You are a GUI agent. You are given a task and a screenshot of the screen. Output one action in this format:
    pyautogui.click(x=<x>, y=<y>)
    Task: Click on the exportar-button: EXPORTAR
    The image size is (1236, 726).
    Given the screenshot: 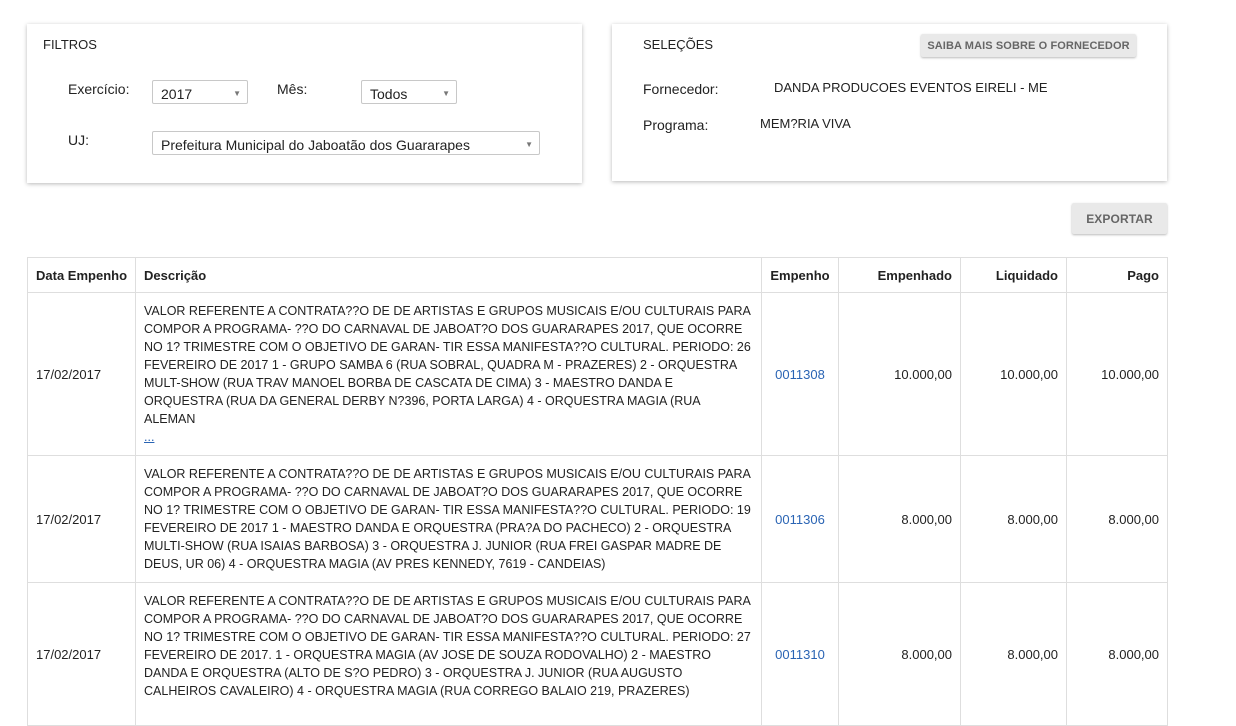 What is the action you would take?
    pyautogui.click(x=1119, y=218)
    